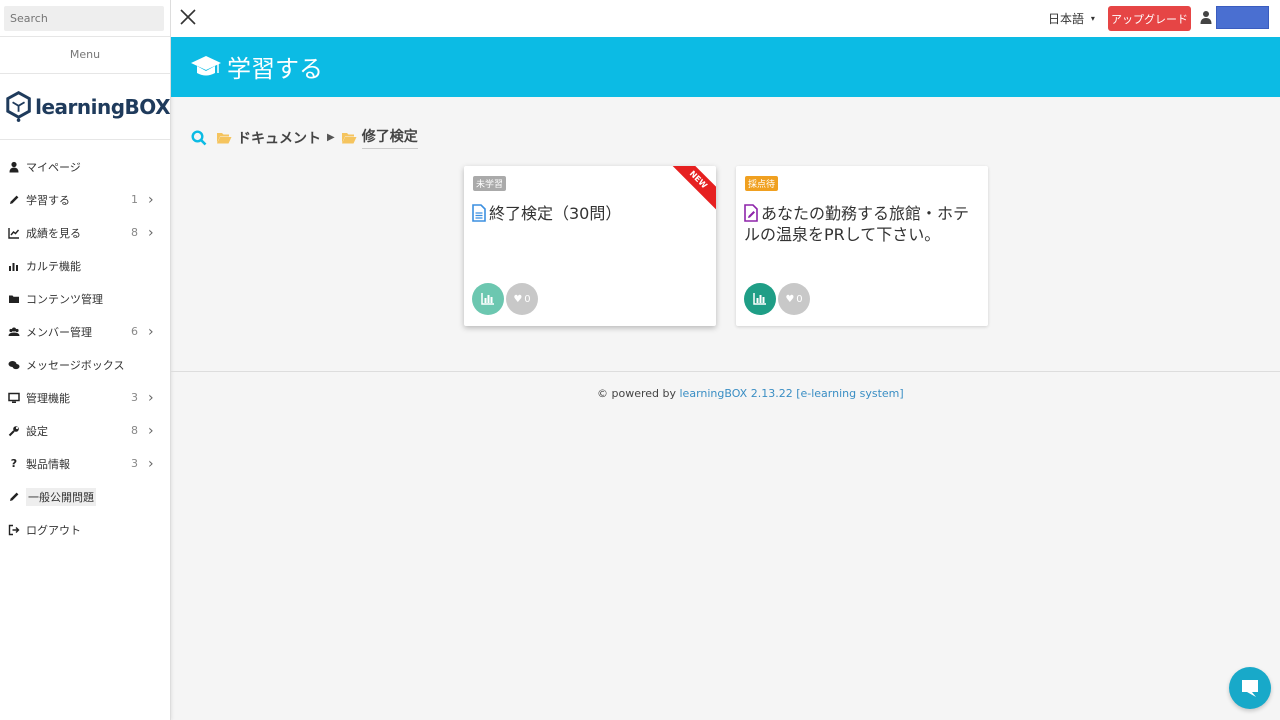  Describe the element at coordinates (53, 233) in the screenshot. I see `sidebar-item-label: 成績を見る` at that location.